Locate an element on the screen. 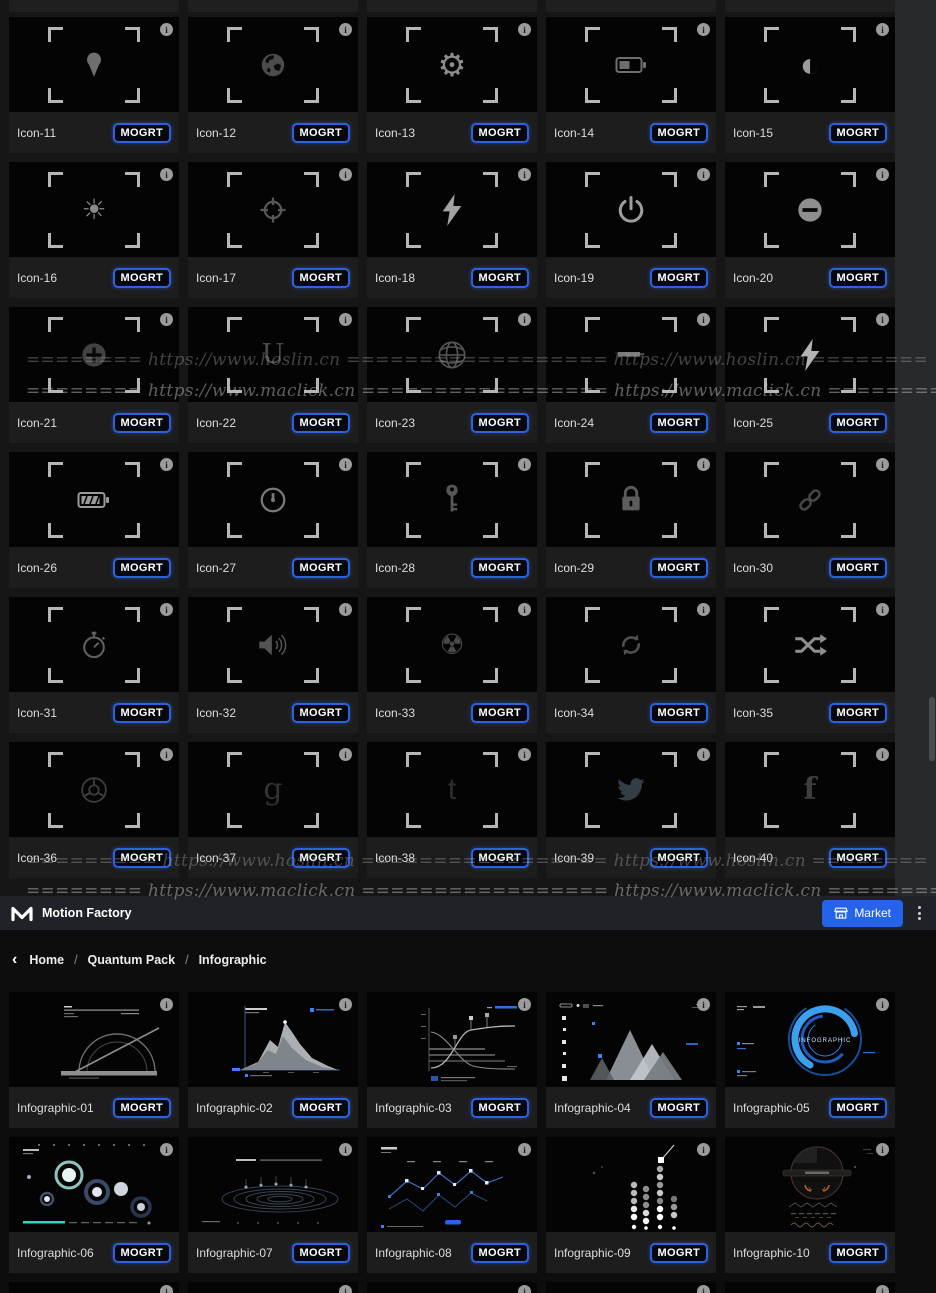  icon-card: i Icon-36 MOGRT is located at coordinates (94, 810).